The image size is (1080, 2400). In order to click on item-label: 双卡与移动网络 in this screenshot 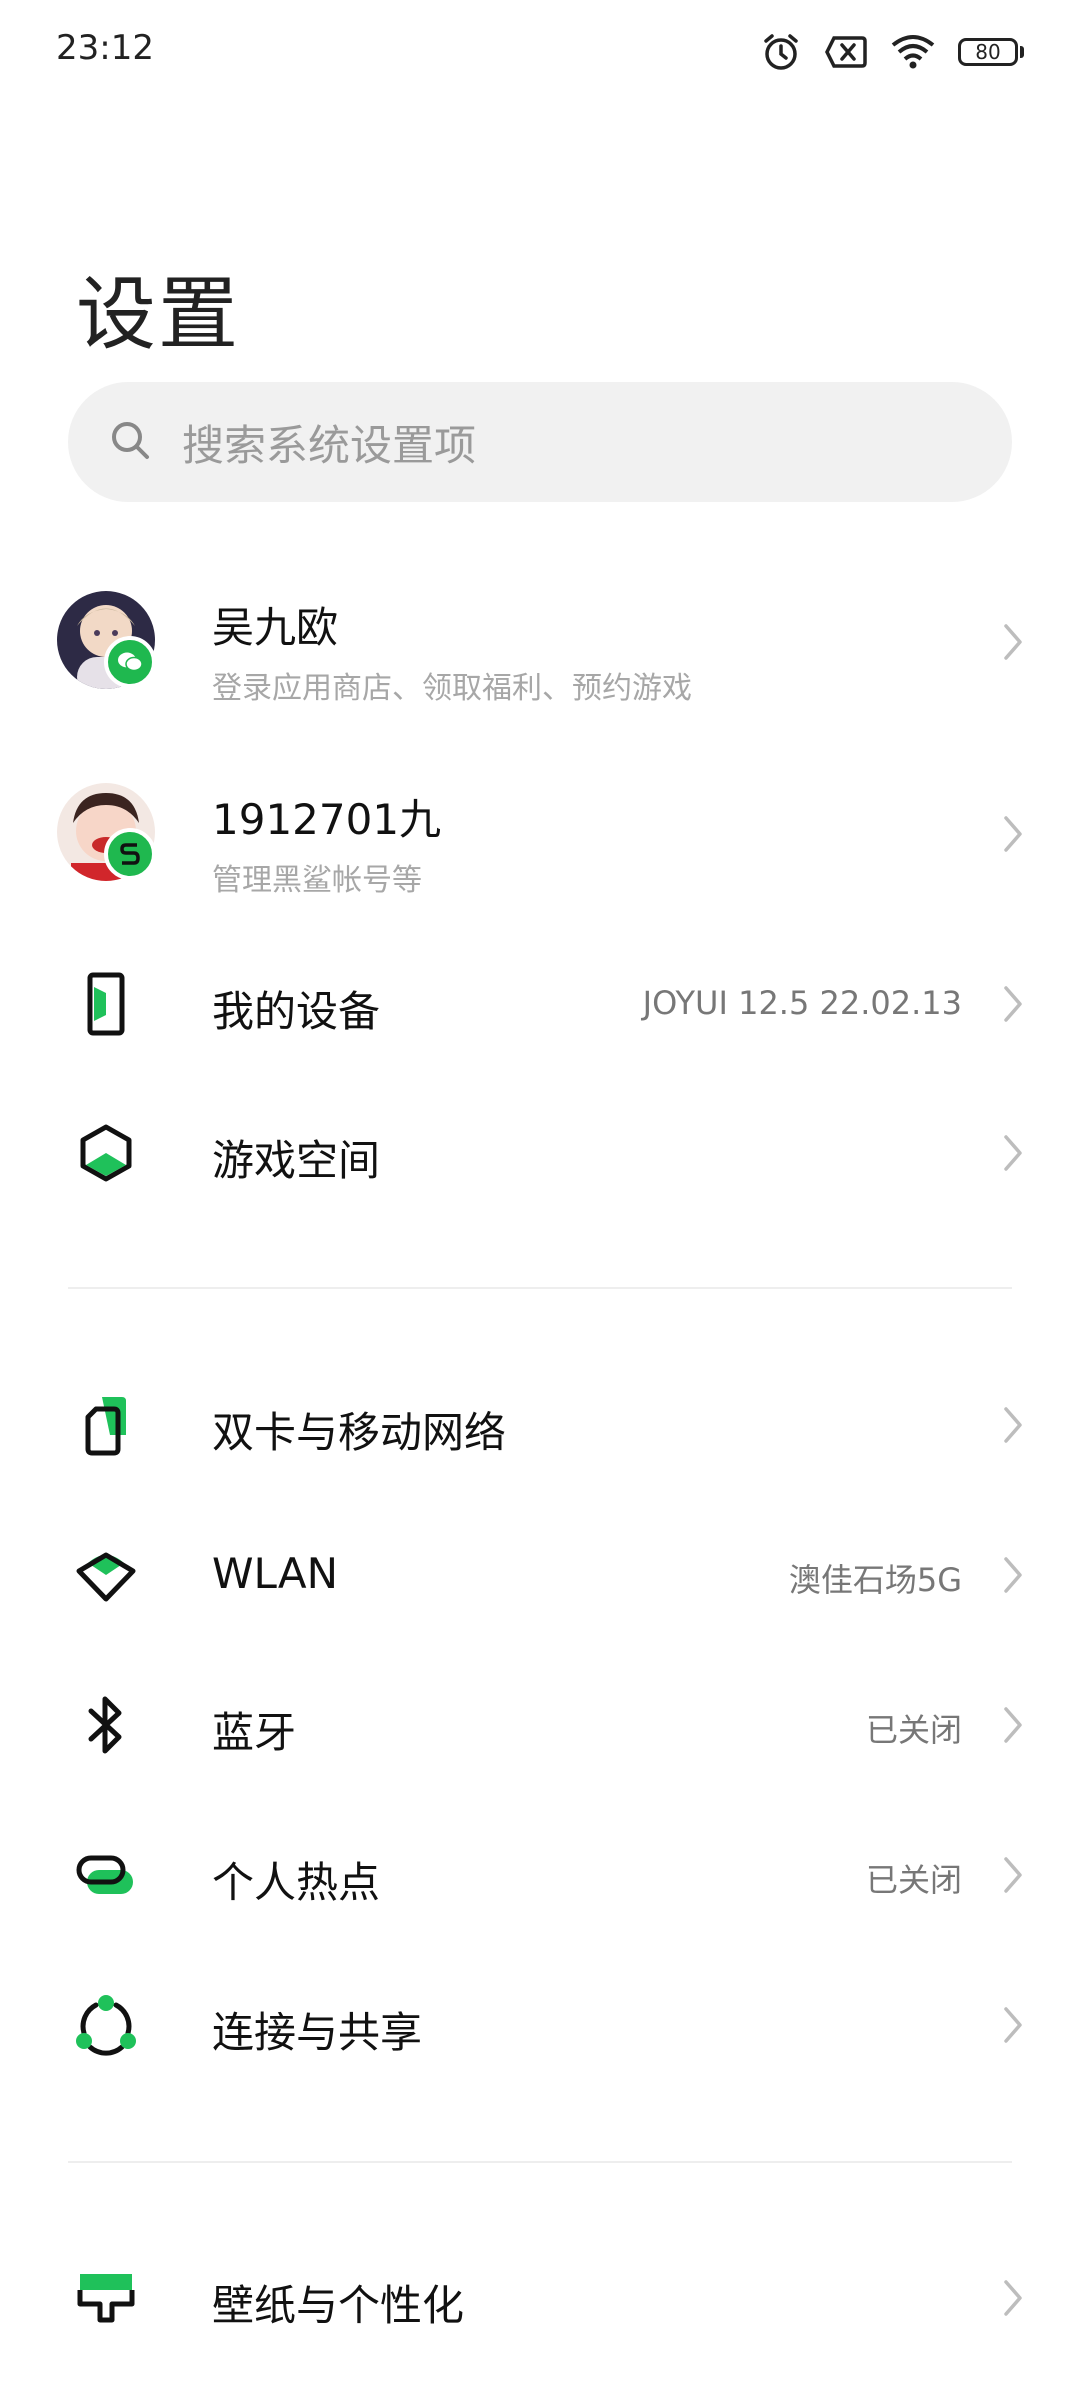, I will do `click(359, 1432)`.